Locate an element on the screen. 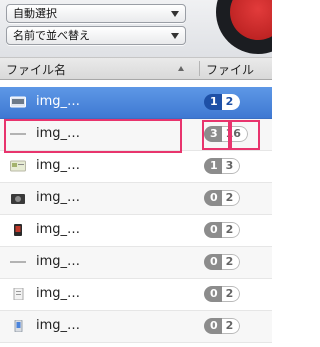 This screenshot has height=347, width=320. file-count-primary: 3 is located at coordinates (213, 134).